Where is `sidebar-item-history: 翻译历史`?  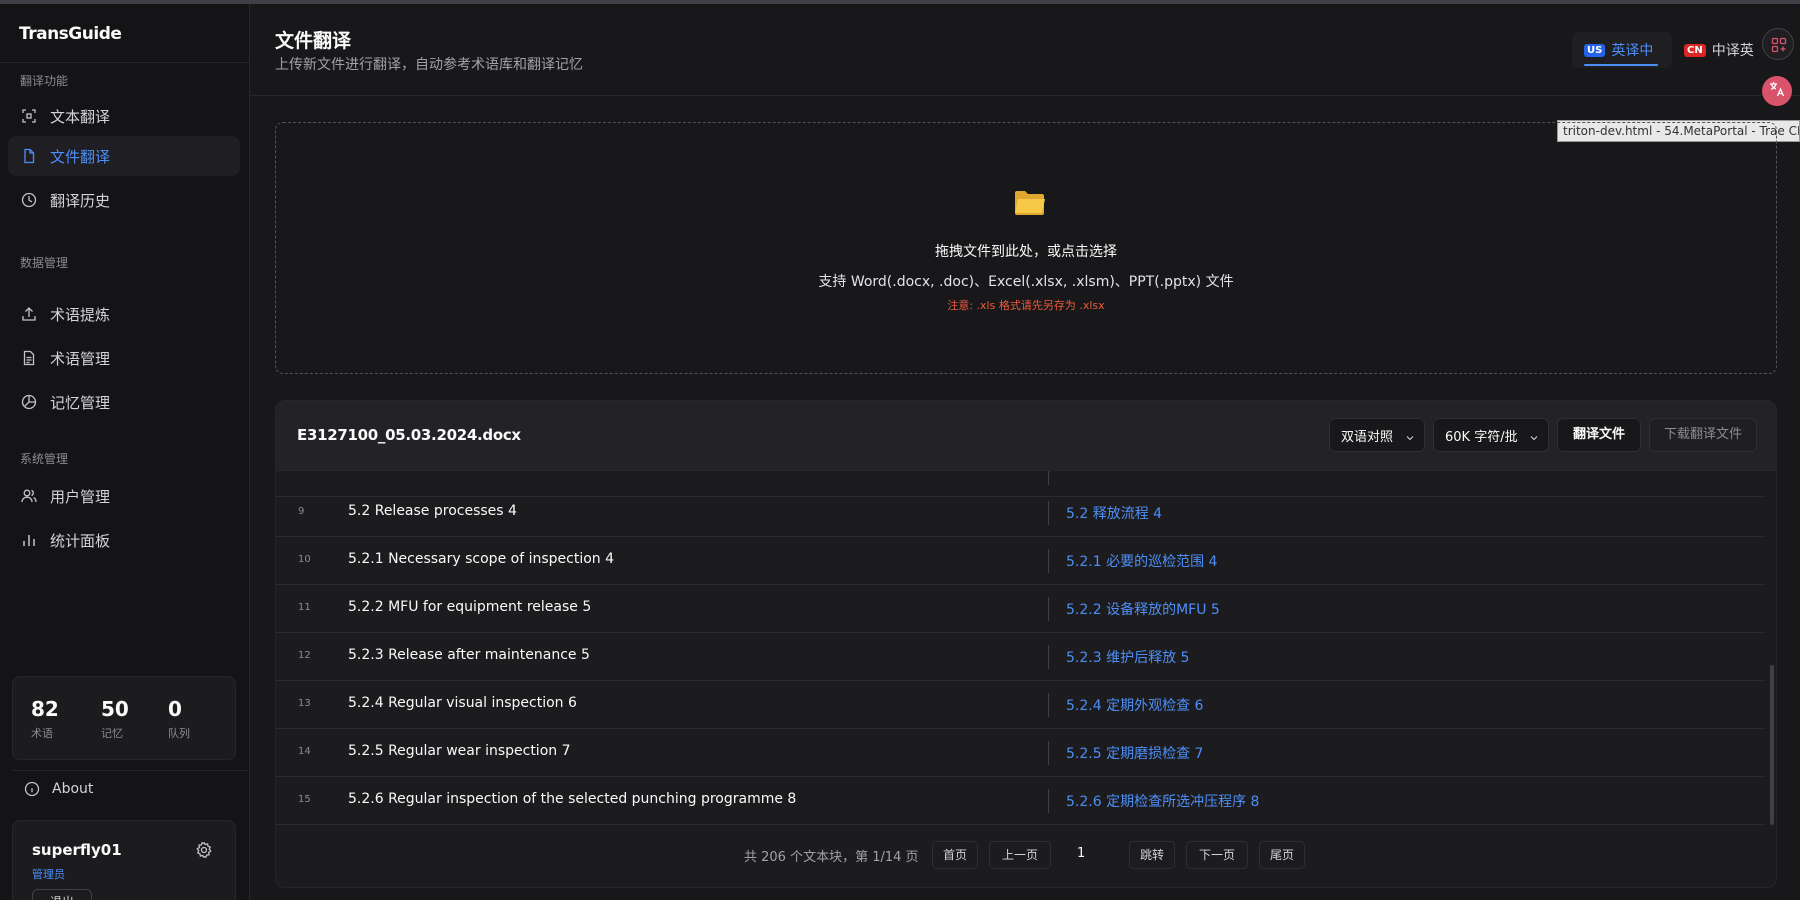 sidebar-item-history: 翻译历史 is located at coordinates (124, 200).